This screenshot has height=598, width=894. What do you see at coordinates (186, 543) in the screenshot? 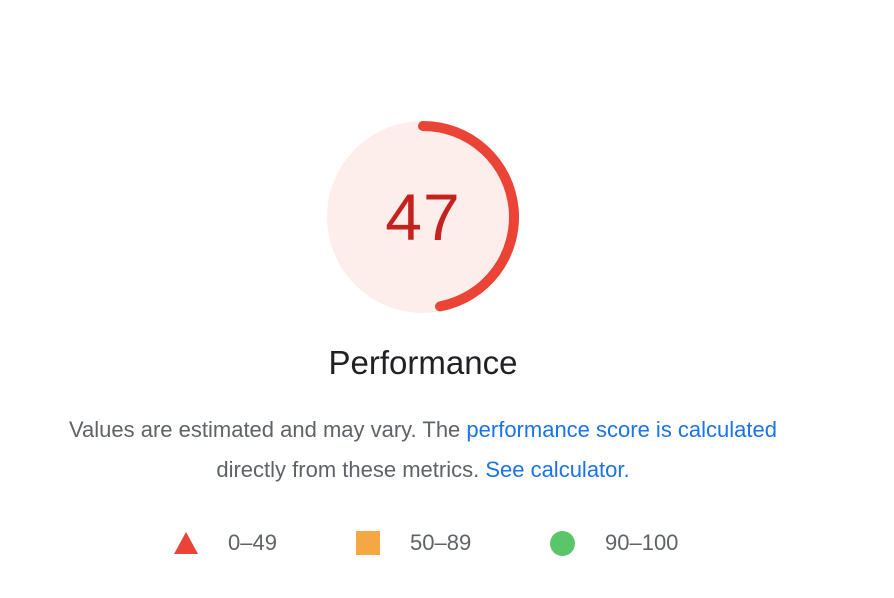
I see `fail-triangle-icon` at bounding box center [186, 543].